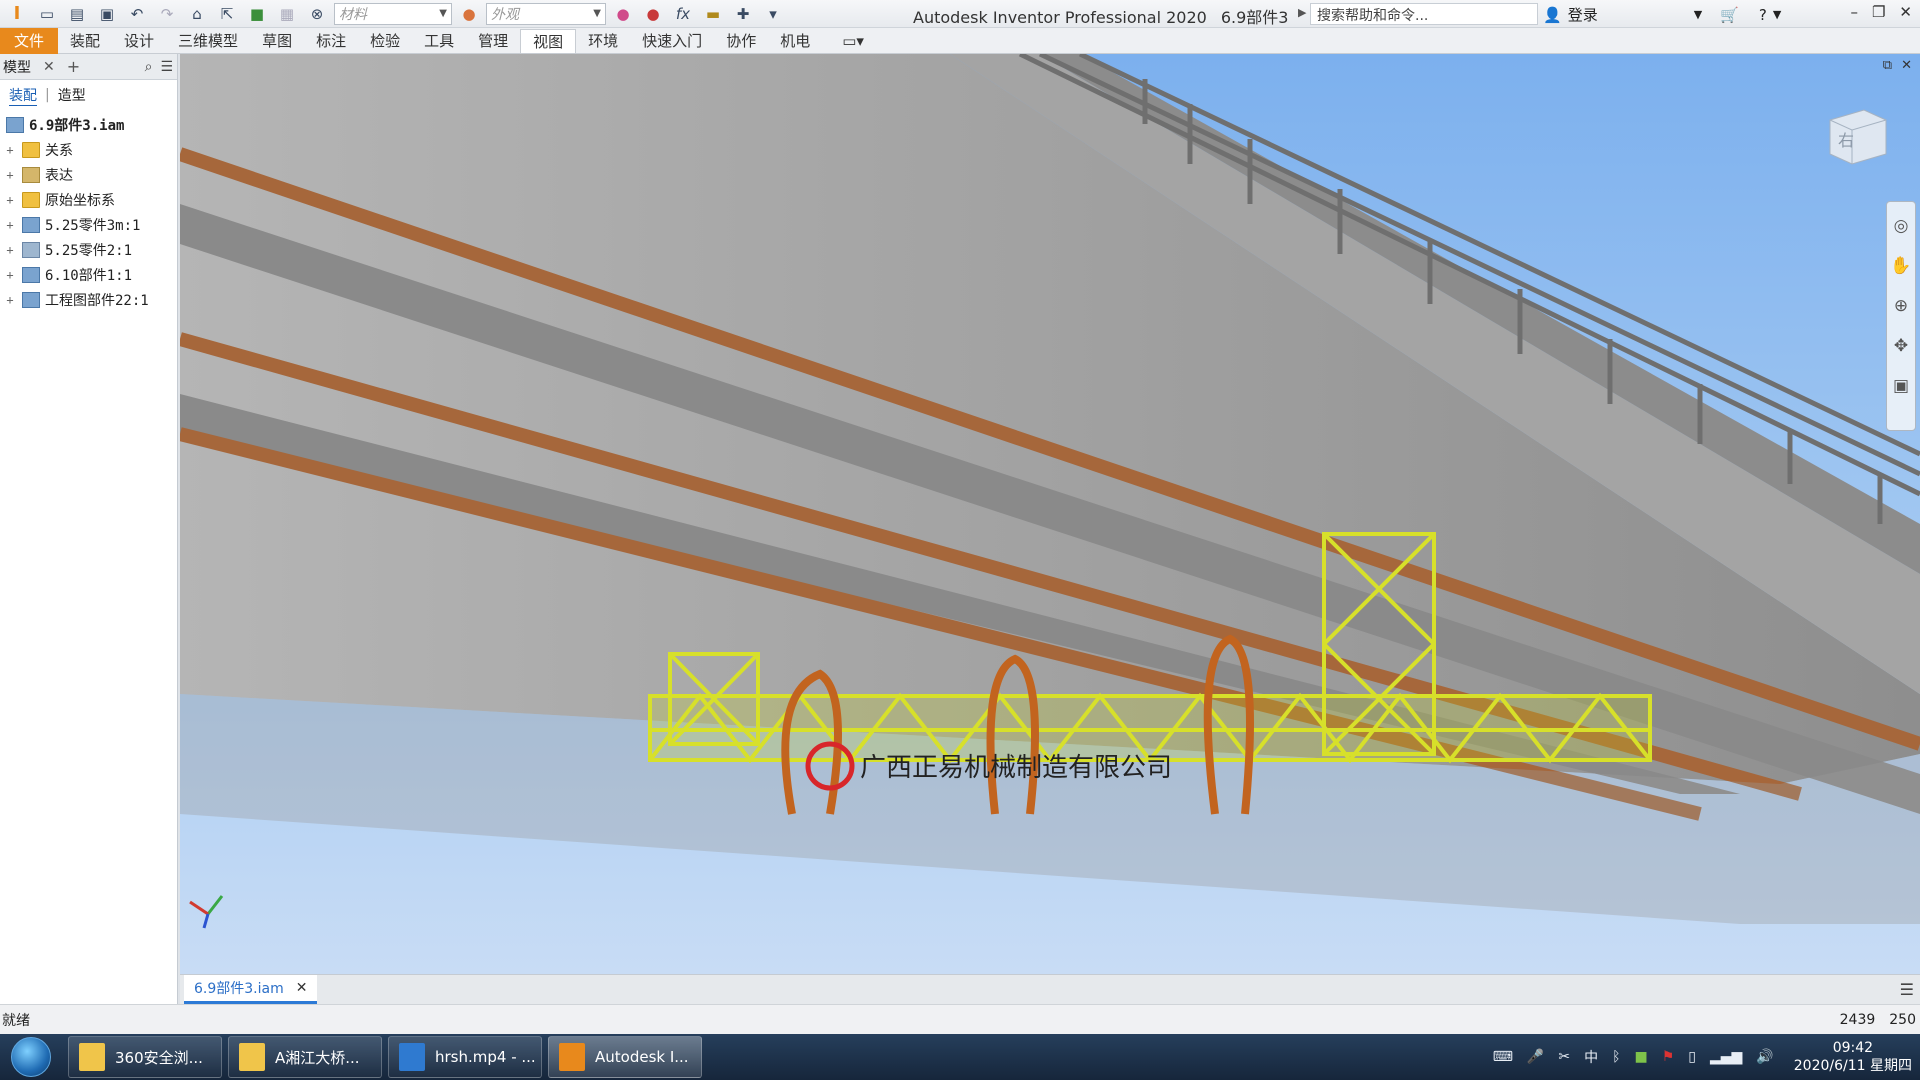  What do you see at coordinates (47, 14) in the screenshot?
I see `new-file-icon: ▭` at bounding box center [47, 14].